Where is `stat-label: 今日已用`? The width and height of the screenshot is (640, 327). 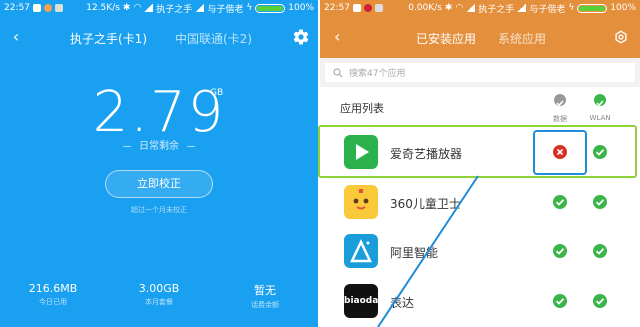
stat-label: 今日已用 is located at coordinates (53, 302).